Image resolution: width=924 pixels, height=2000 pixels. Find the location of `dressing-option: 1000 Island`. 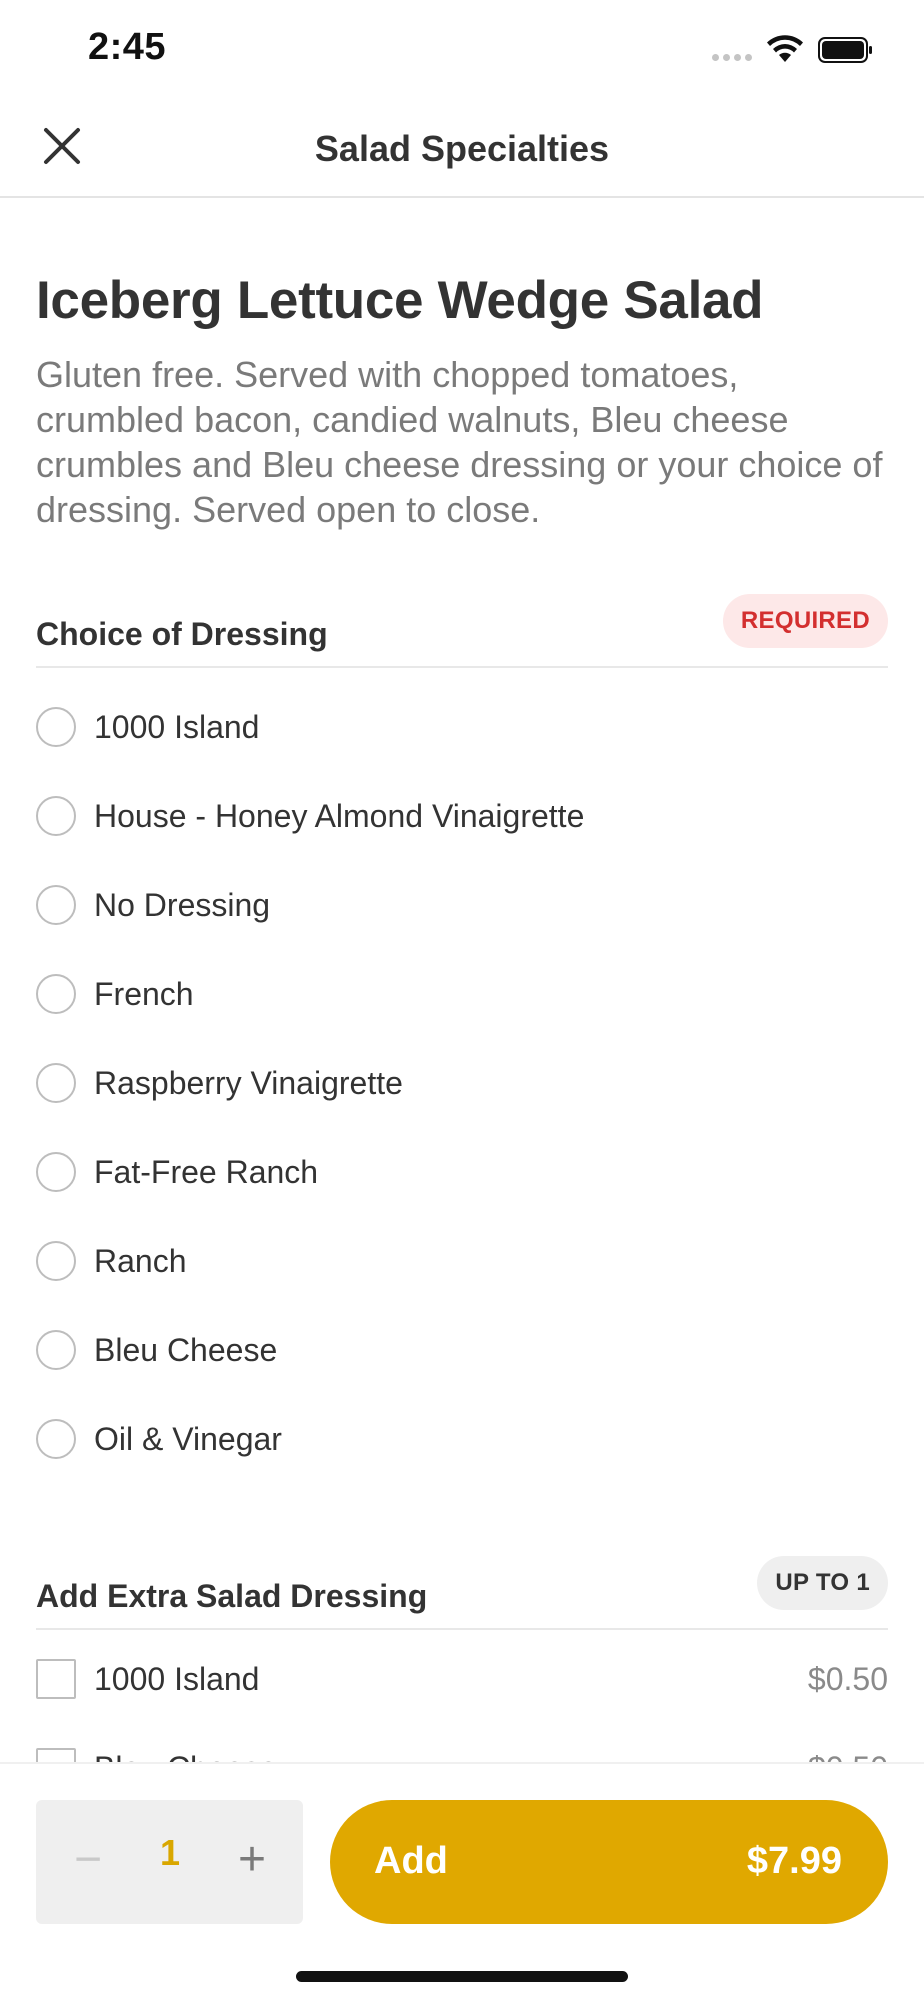

dressing-option: 1000 Island is located at coordinates (462, 727).